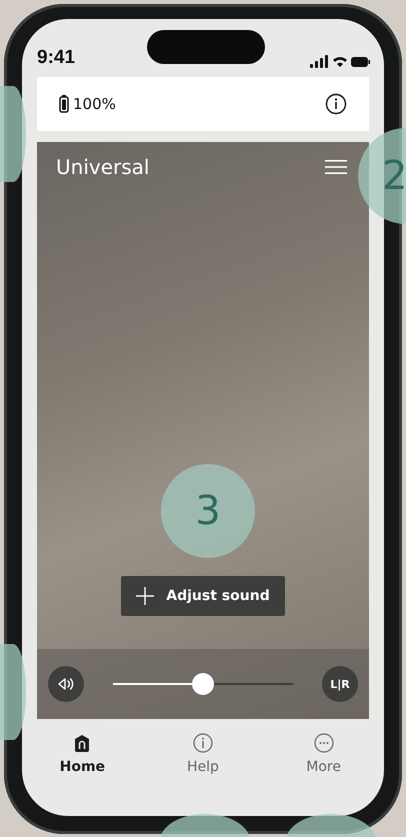  What do you see at coordinates (323, 754) in the screenshot?
I see `nav-tab: More` at bounding box center [323, 754].